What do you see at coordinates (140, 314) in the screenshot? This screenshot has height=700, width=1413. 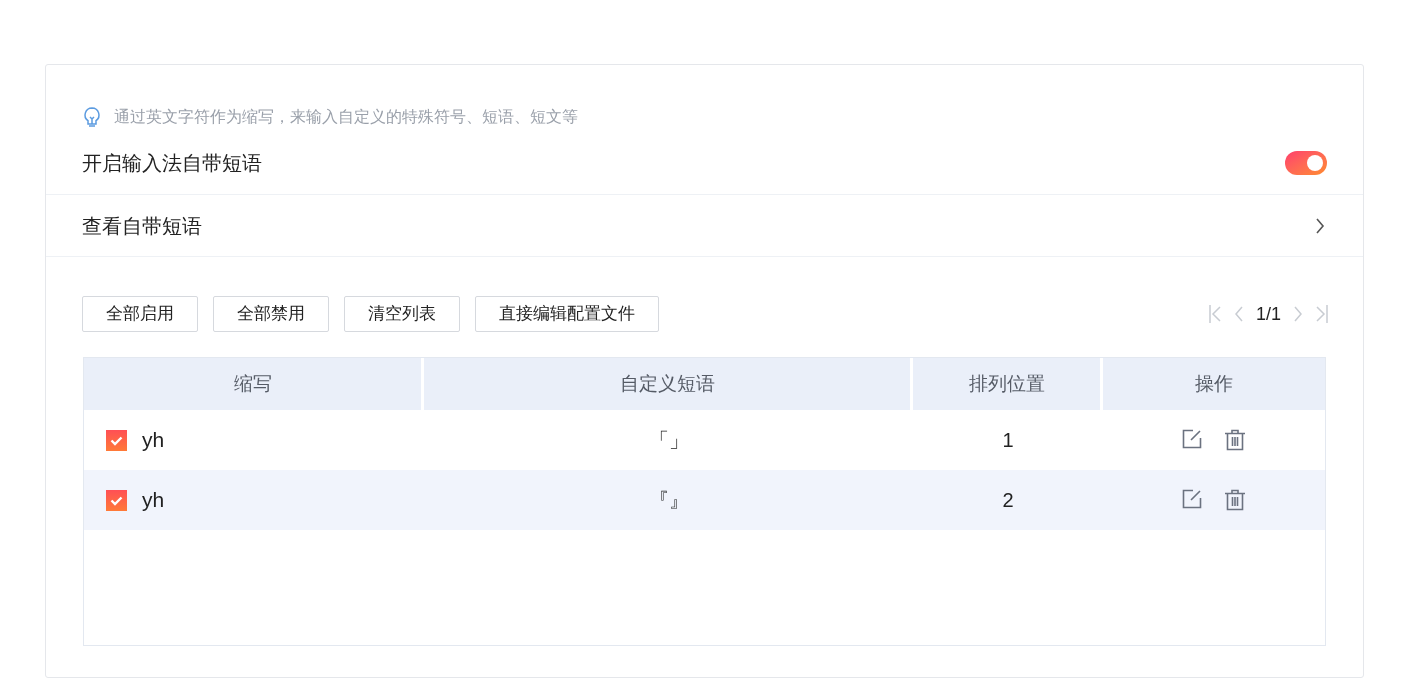 I see `toolbar-button: 全部启用` at bounding box center [140, 314].